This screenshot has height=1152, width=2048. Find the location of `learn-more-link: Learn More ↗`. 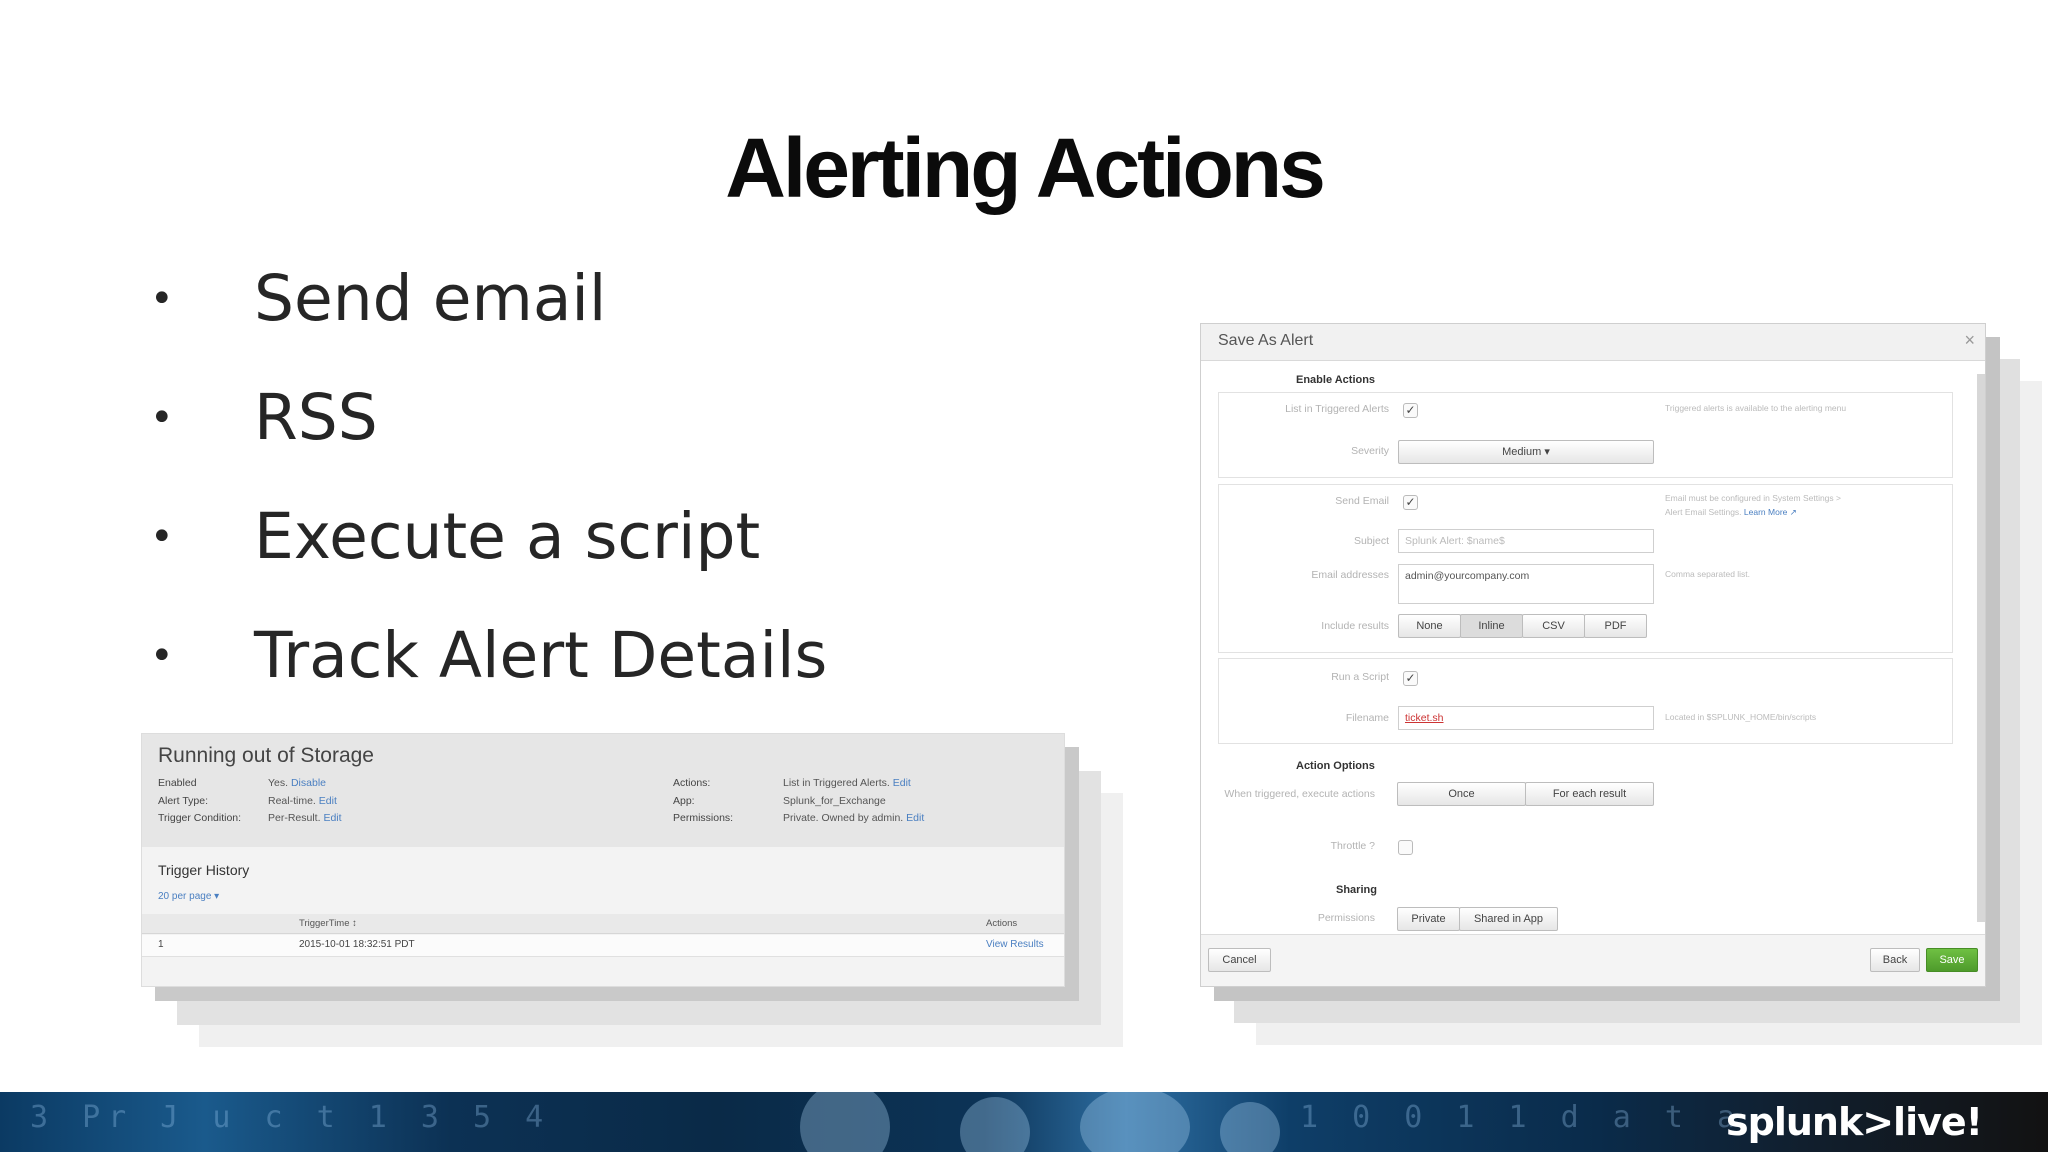

learn-more-link: Learn More ↗ is located at coordinates (1770, 512).